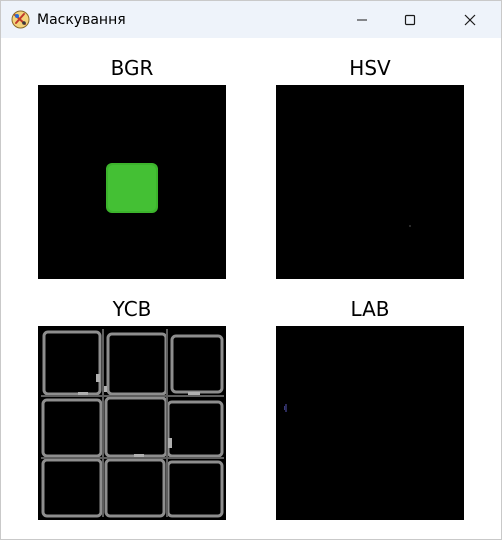 This screenshot has width=502, height=540. I want to click on maximize-icon, so click(410, 19).